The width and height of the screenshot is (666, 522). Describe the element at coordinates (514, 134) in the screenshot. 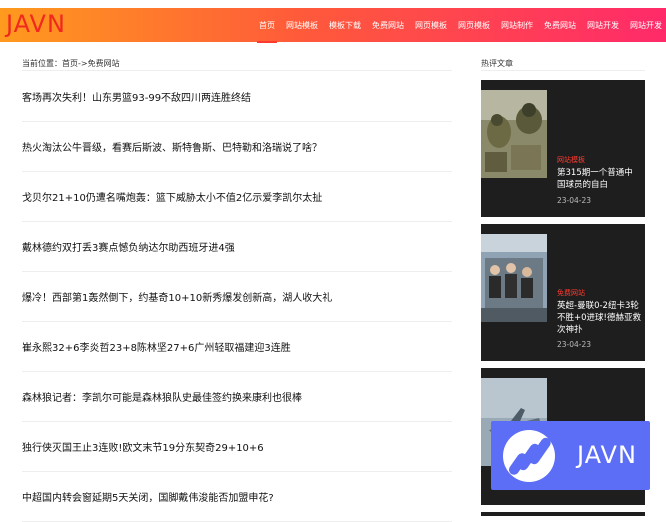

I see `soldiers-photo` at that location.